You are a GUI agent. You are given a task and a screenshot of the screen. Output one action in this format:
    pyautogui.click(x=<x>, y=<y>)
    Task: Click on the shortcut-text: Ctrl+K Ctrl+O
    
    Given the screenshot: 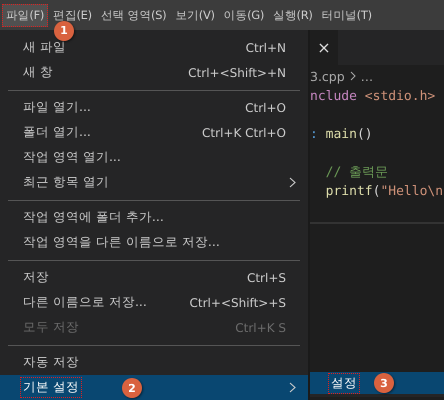 What is the action you would take?
    pyautogui.click(x=244, y=133)
    